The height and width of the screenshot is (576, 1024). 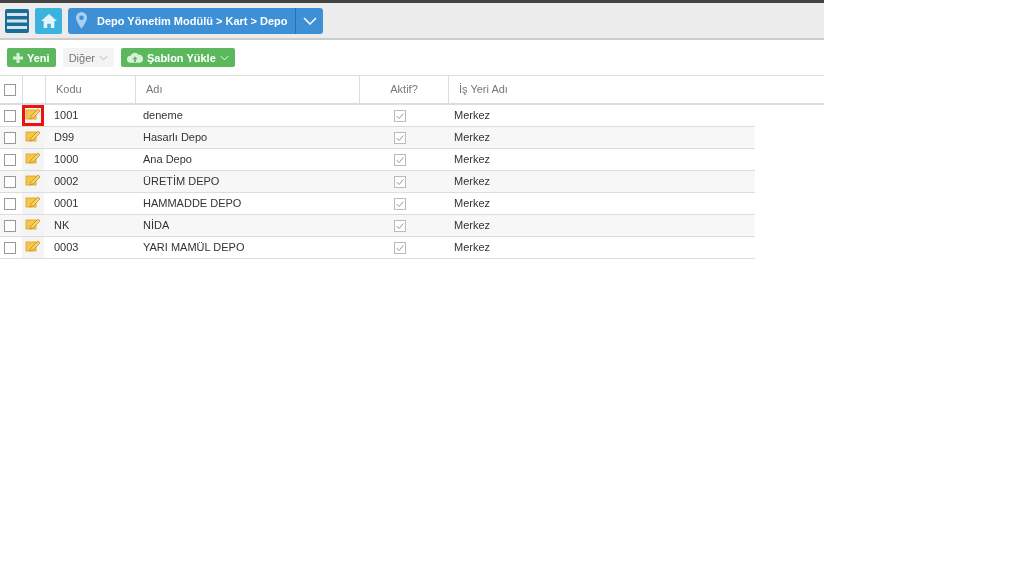 What do you see at coordinates (244, 159) in the screenshot?
I see `table-cell: Ana Depo` at bounding box center [244, 159].